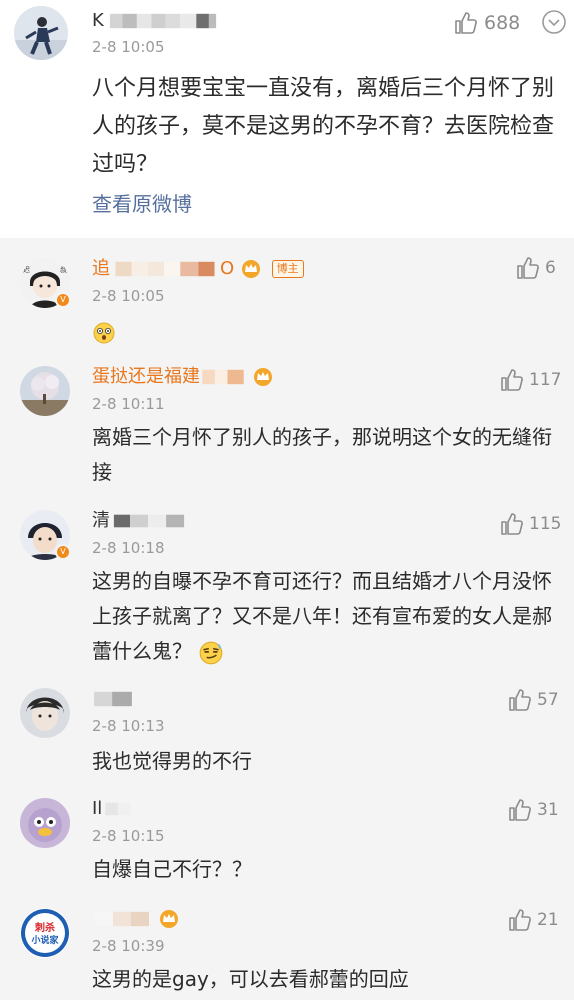  What do you see at coordinates (128, 836) in the screenshot?
I see `comment-time: 2-8 10:15` at bounding box center [128, 836].